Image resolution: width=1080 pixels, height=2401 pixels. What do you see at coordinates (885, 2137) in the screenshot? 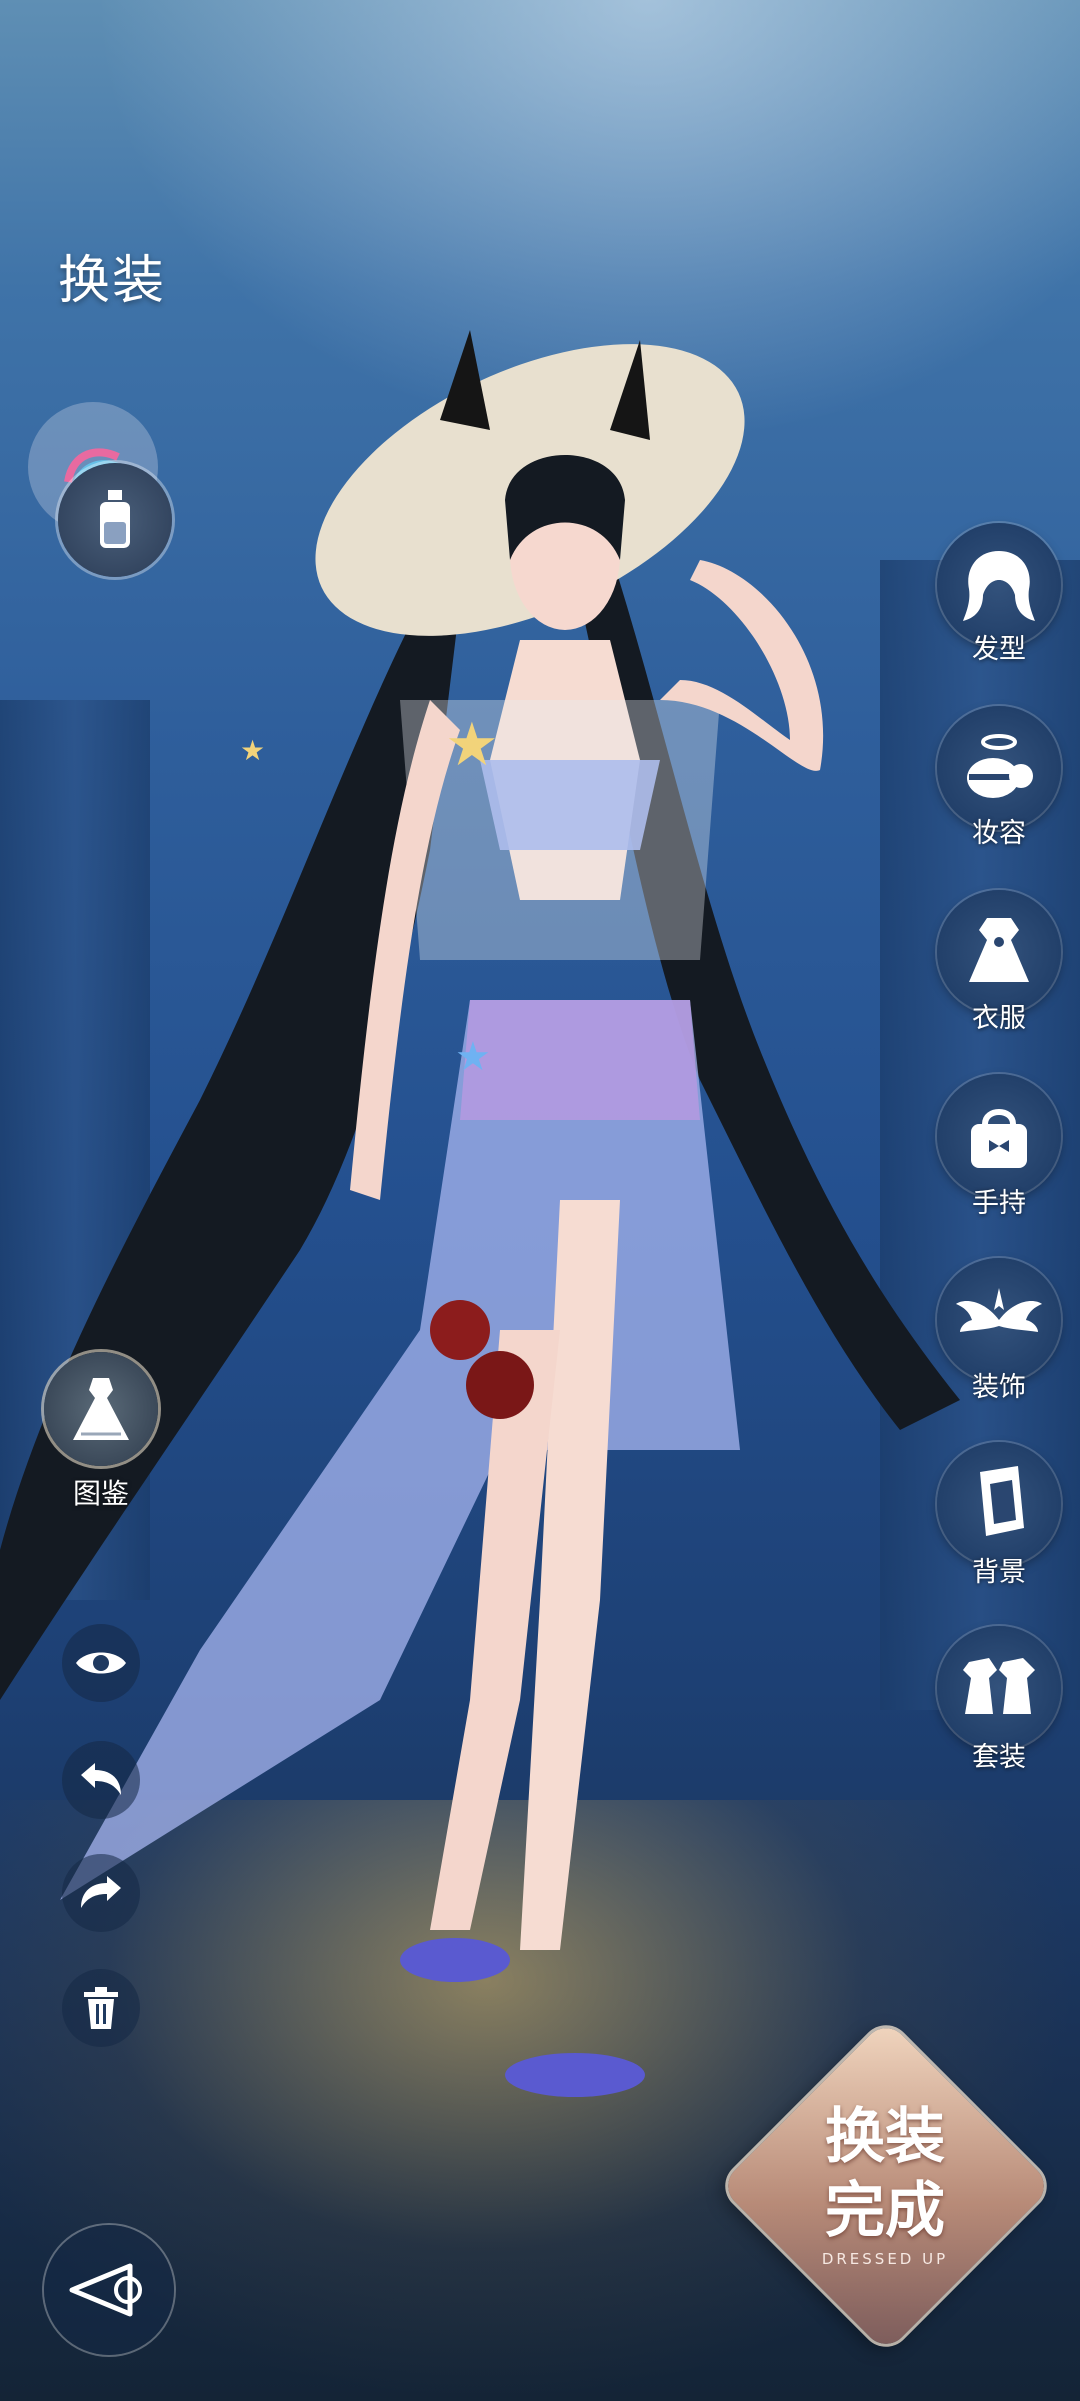
I see `dressed-up-line1: 换装` at bounding box center [885, 2137].